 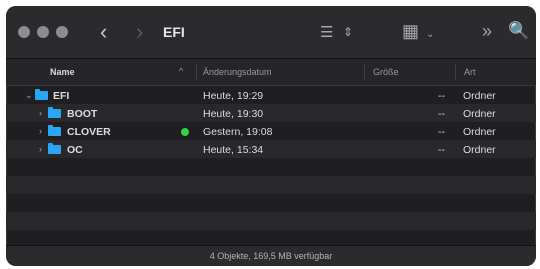 I want to click on list-item: ⌄ EFI Heute, 19:29 -- Ordner, so click(x=271, y=95).